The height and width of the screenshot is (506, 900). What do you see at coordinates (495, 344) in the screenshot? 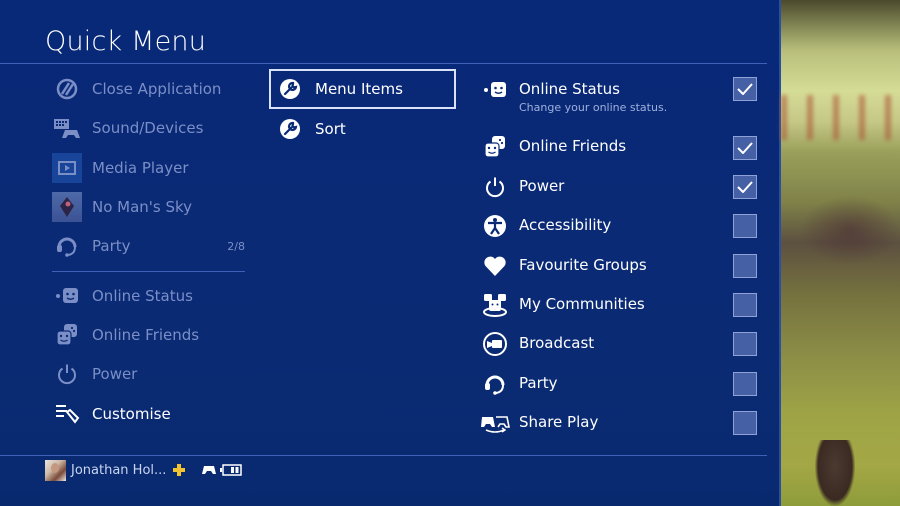
I see `broadcast-icon` at bounding box center [495, 344].